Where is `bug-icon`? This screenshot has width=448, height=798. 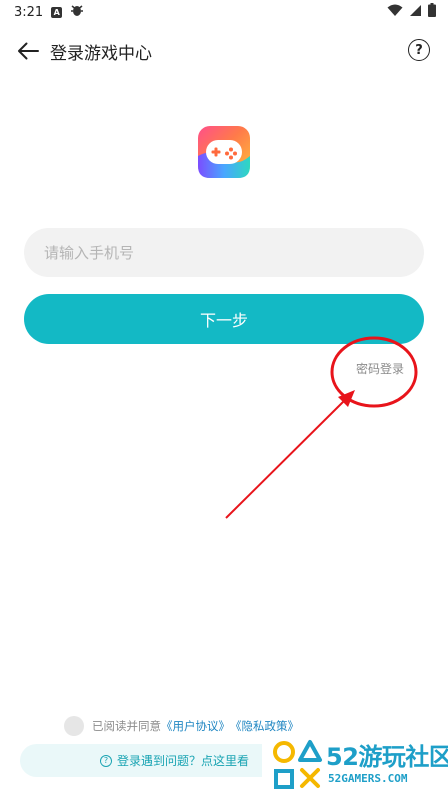 bug-icon is located at coordinates (77, 12).